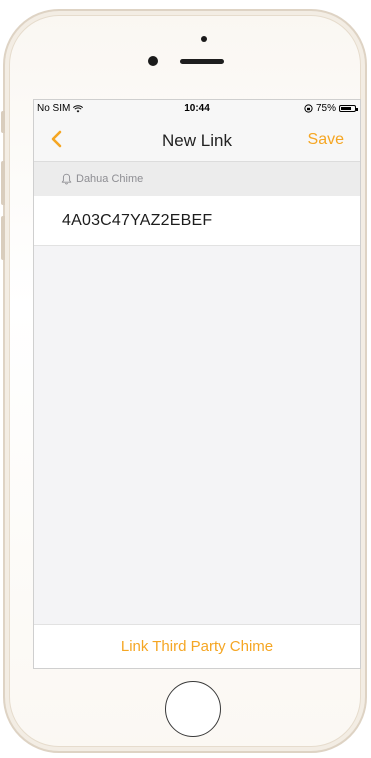 Image resolution: width=371 pixels, height=758 pixels. I want to click on volume-down-button, so click(3, 238).